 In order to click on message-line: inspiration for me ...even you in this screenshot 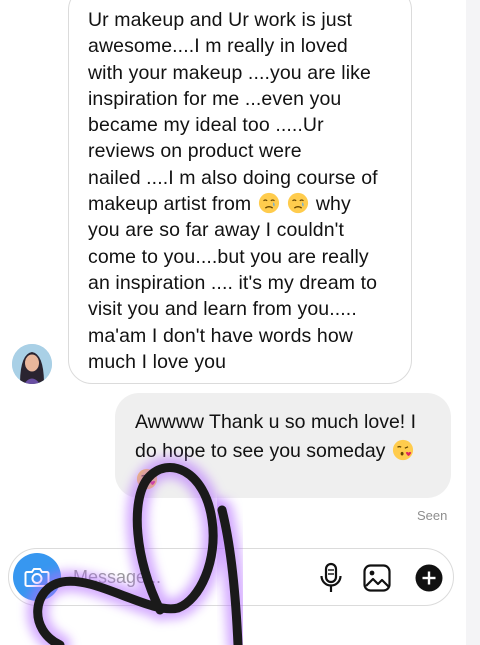, I will do `click(215, 98)`.